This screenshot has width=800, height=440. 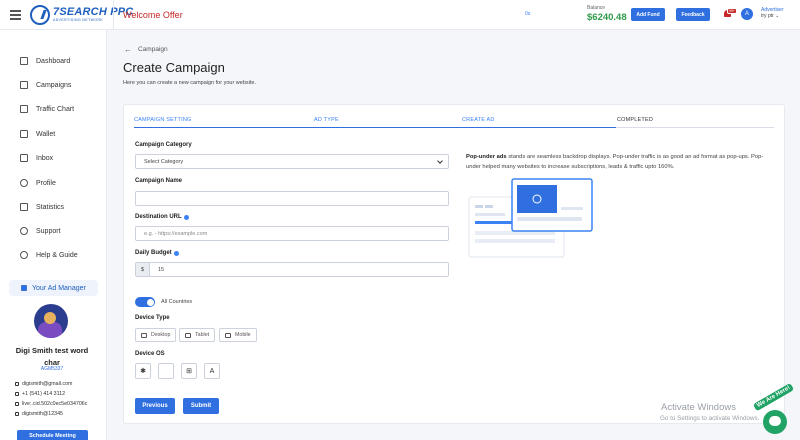 What do you see at coordinates (747, 14) in the screenshot?
I see `avatar: A` at bounding box center [747, 14].